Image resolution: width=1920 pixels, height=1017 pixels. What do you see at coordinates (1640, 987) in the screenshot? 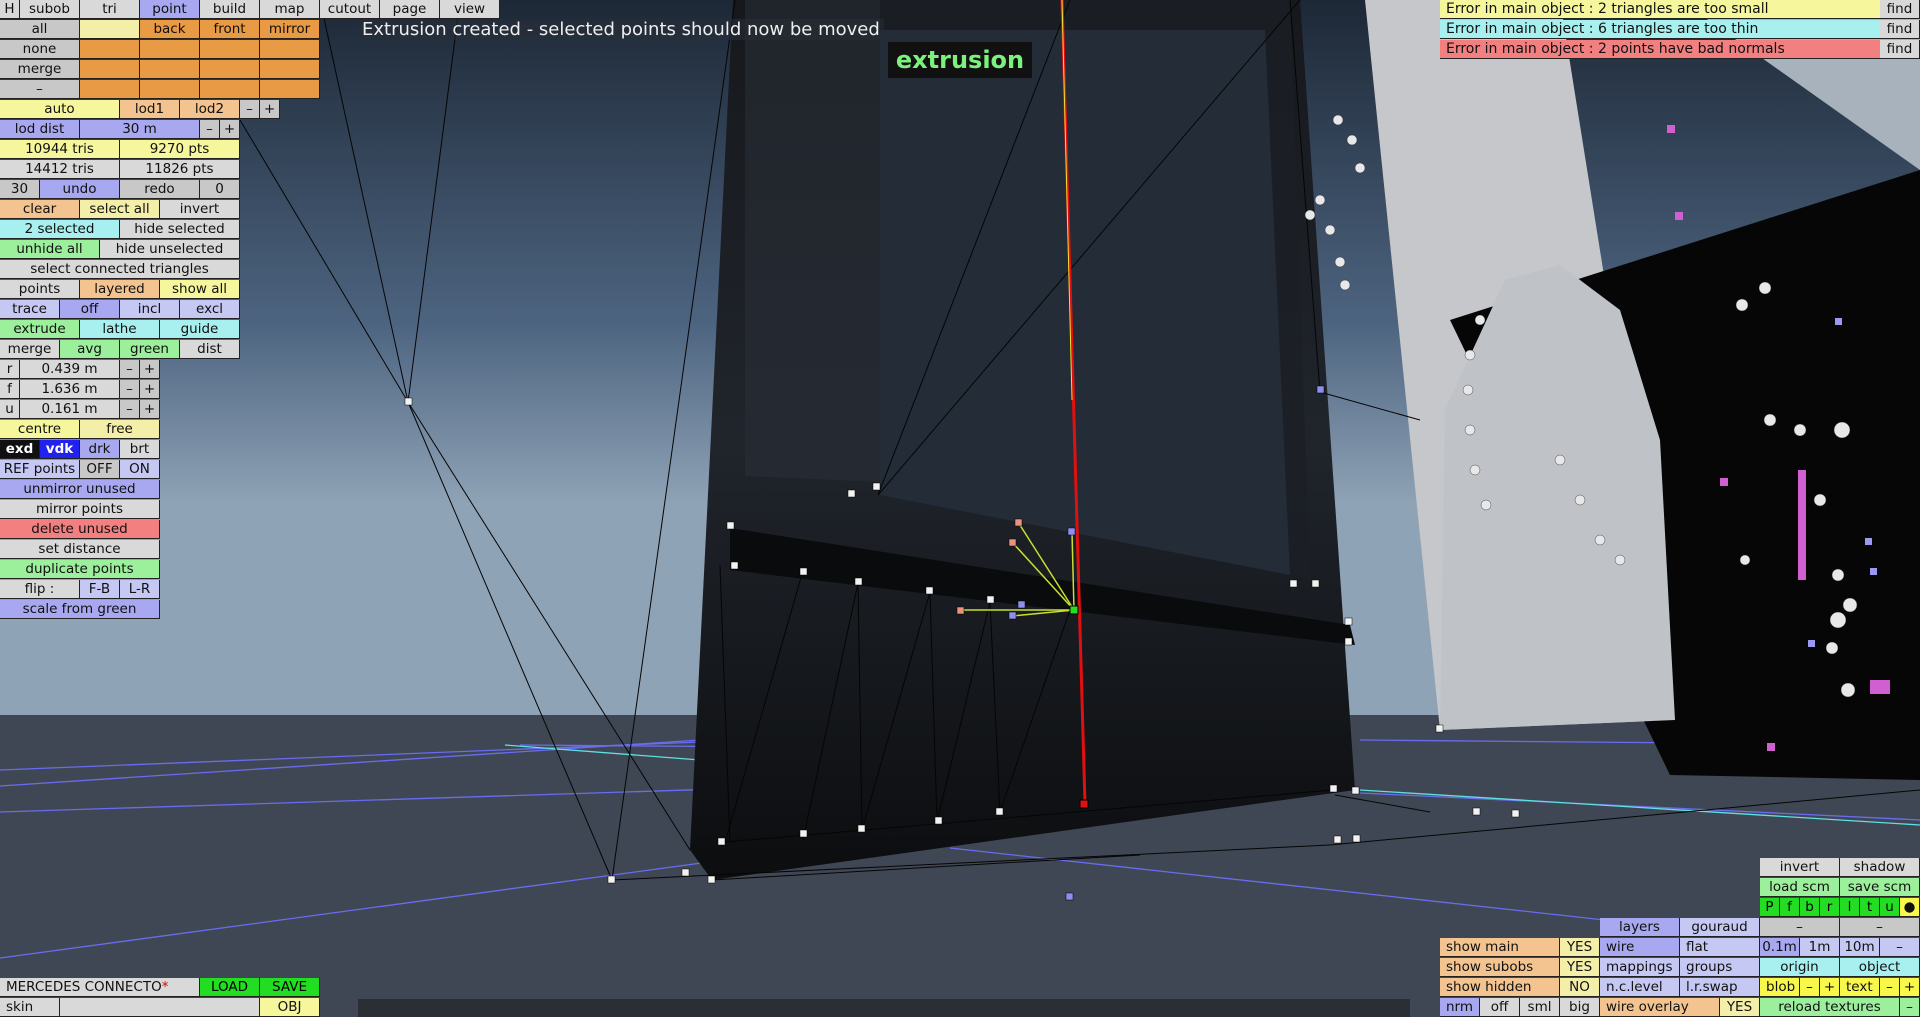
I see `nc-level-button: n.c.level` at bounding box center [1640, 987].